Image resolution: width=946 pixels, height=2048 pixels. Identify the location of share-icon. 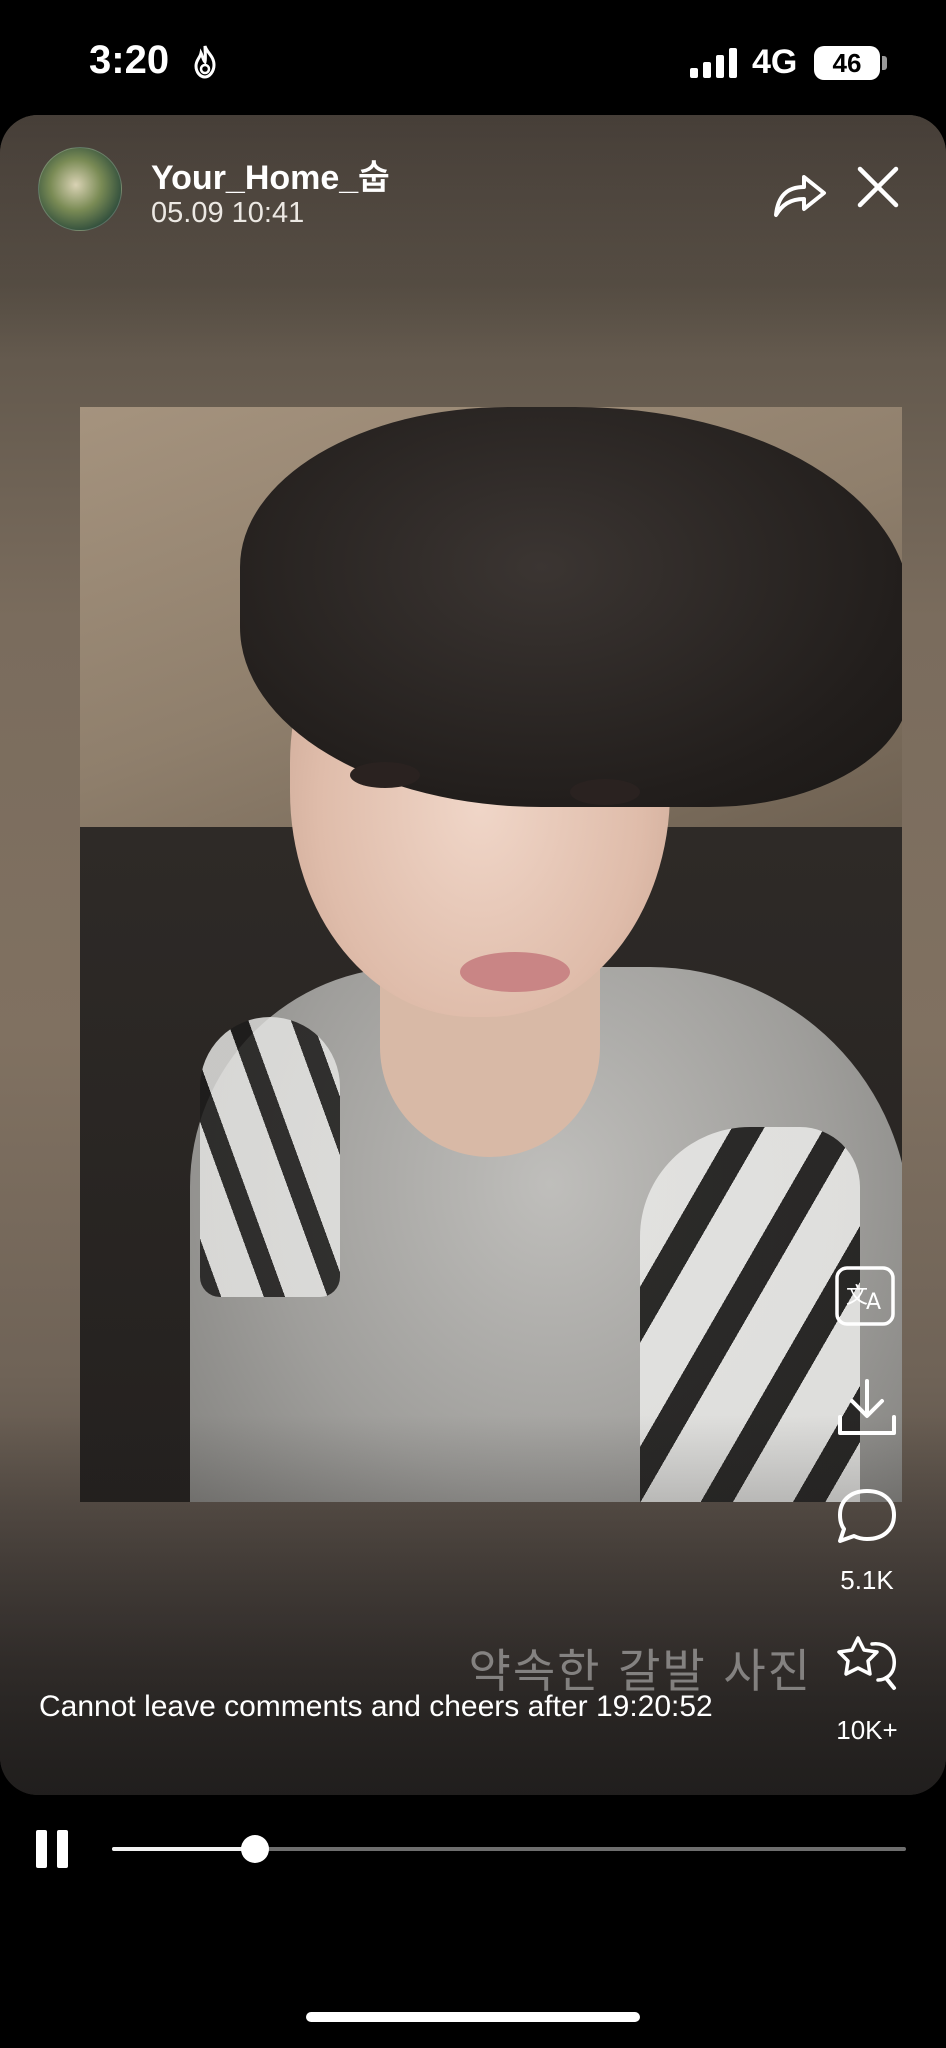
(800, 193).